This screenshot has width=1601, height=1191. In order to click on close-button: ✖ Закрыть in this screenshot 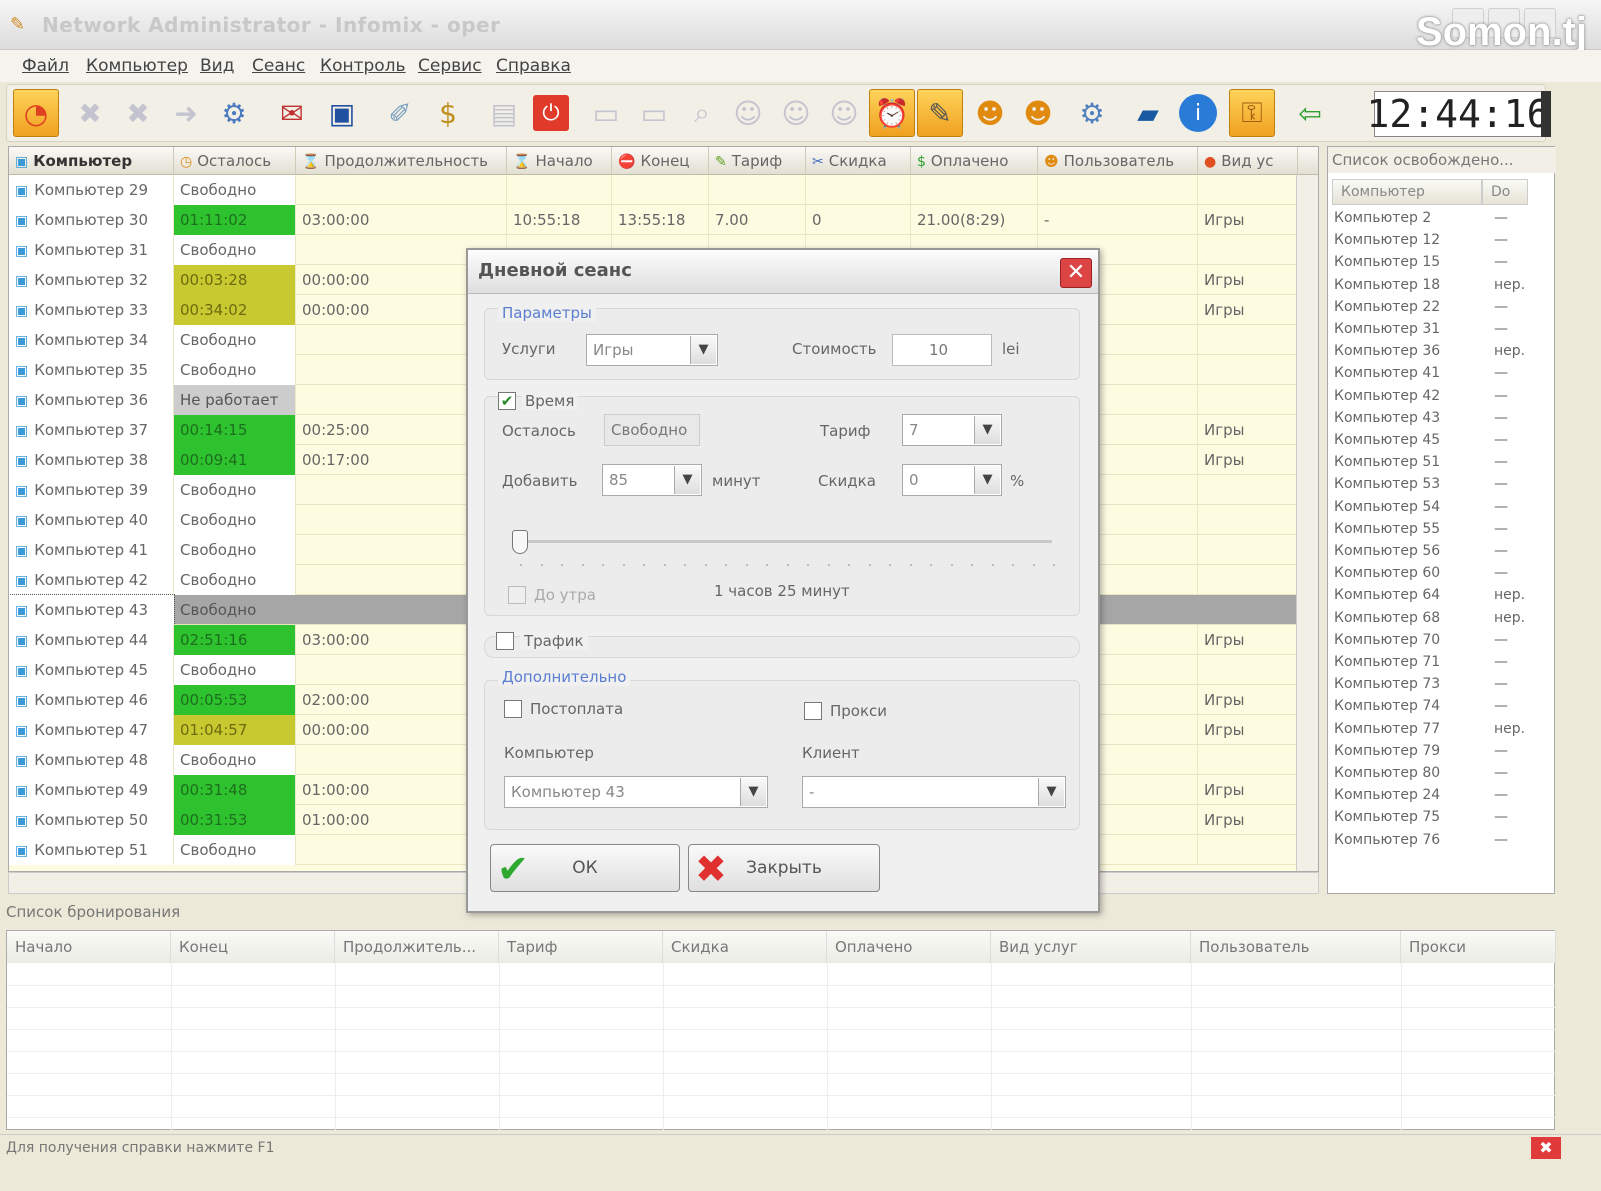, I will do `click(784, 868)`.